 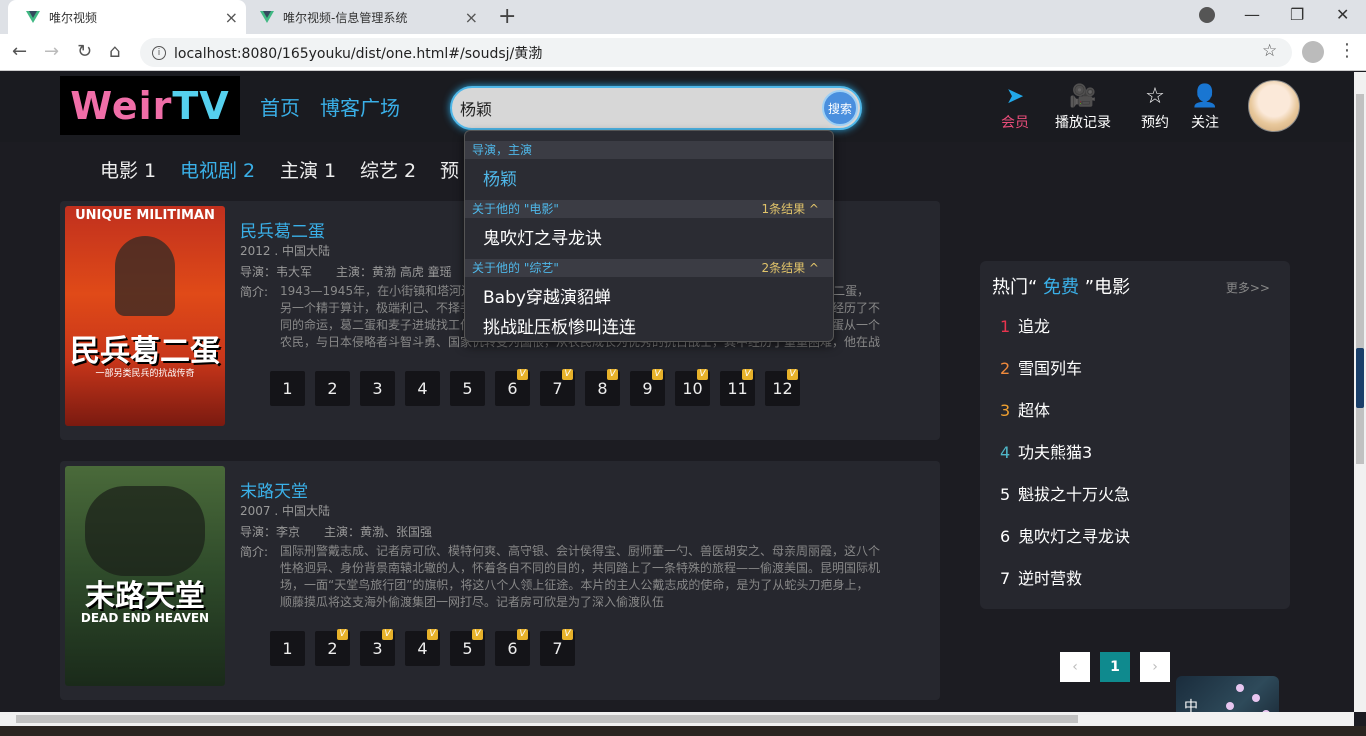 What do you see at coordinates (542, 236) in the screenshot?
I see `suggestion-item: 鬼吹灯之寻龙诀` at bounding box center [542, 236].